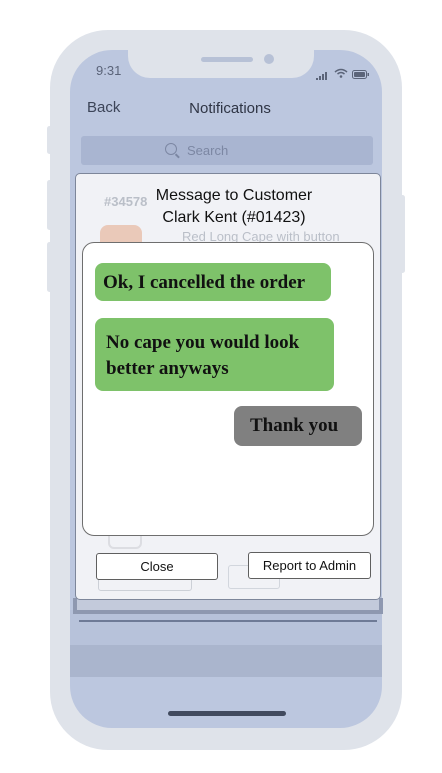  Describe the element at coordinates (49, 140) in the screenshot. I see `volume-mute-switch` at that location.